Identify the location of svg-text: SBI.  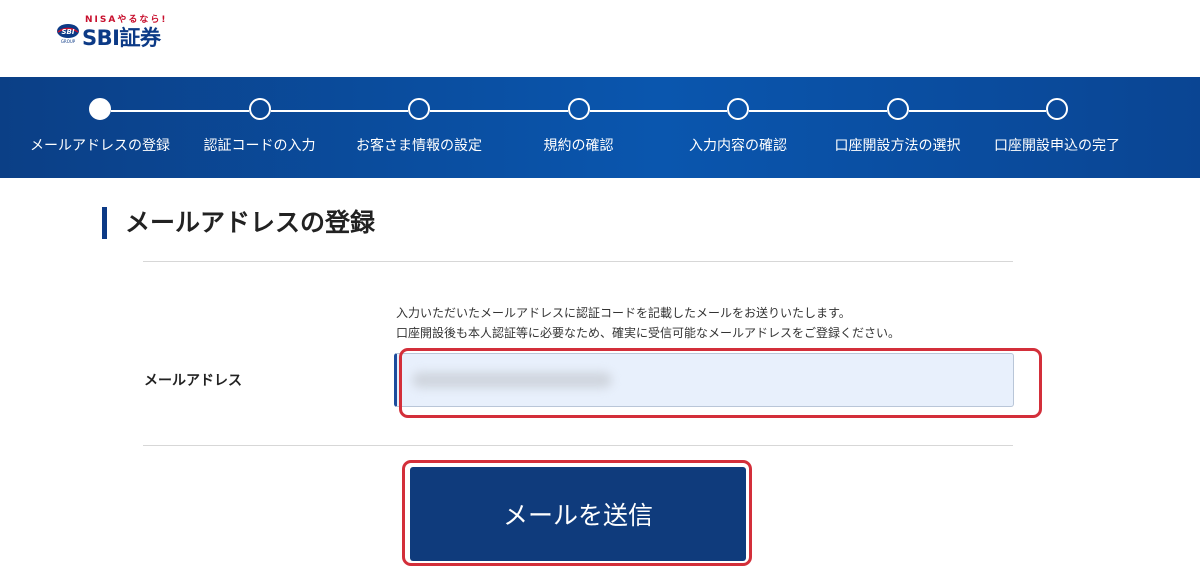
(68, 32).